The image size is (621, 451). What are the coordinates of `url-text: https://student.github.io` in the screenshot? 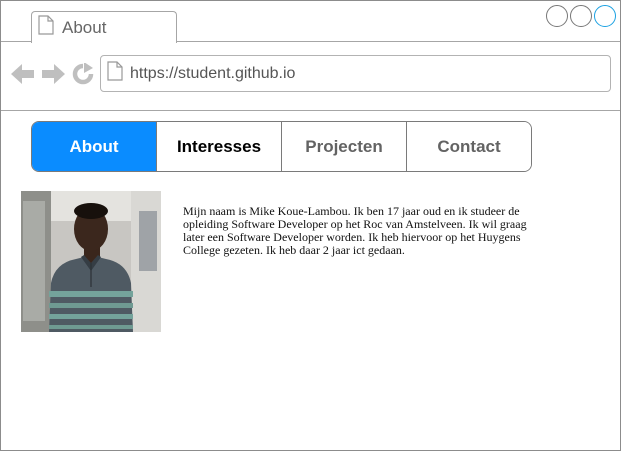 It's located at (213, 73).